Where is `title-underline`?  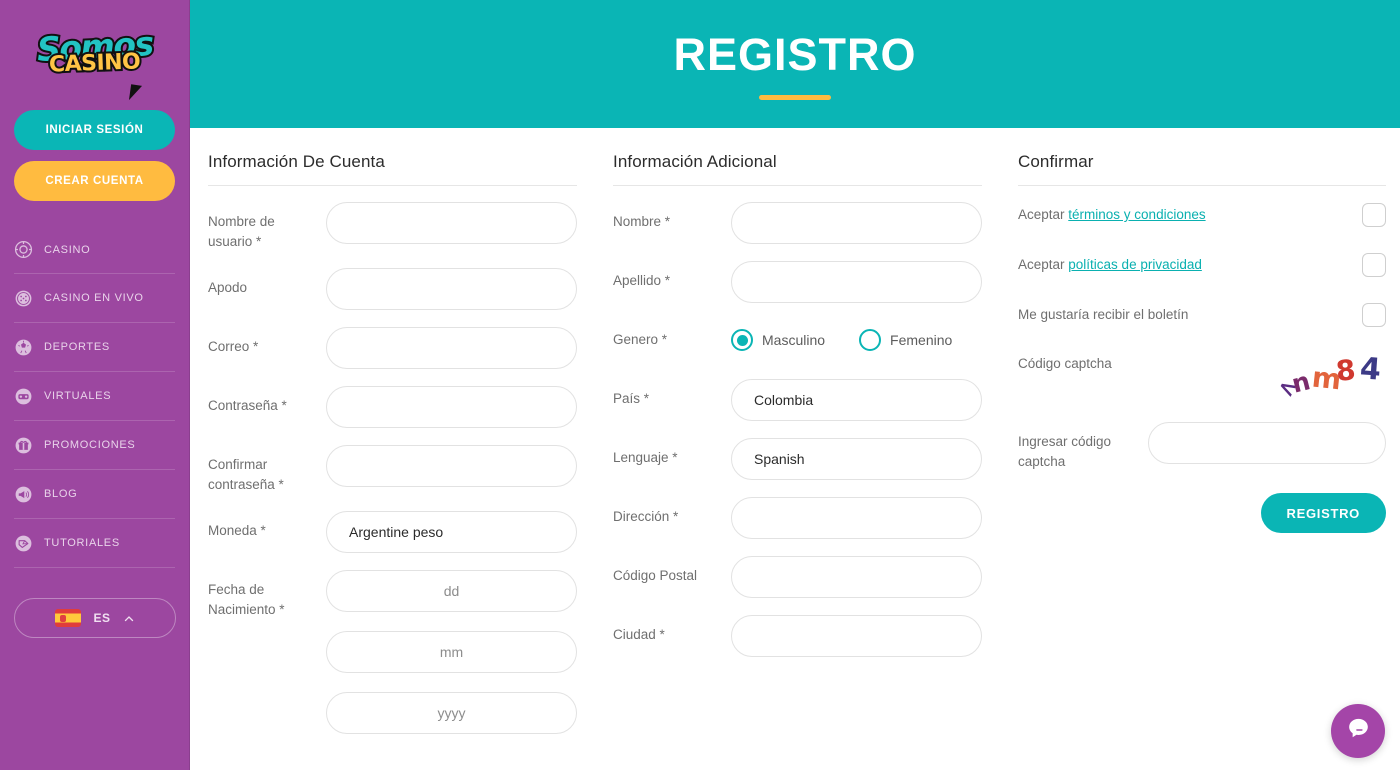 title-underline is located at coordinates (795, 97).